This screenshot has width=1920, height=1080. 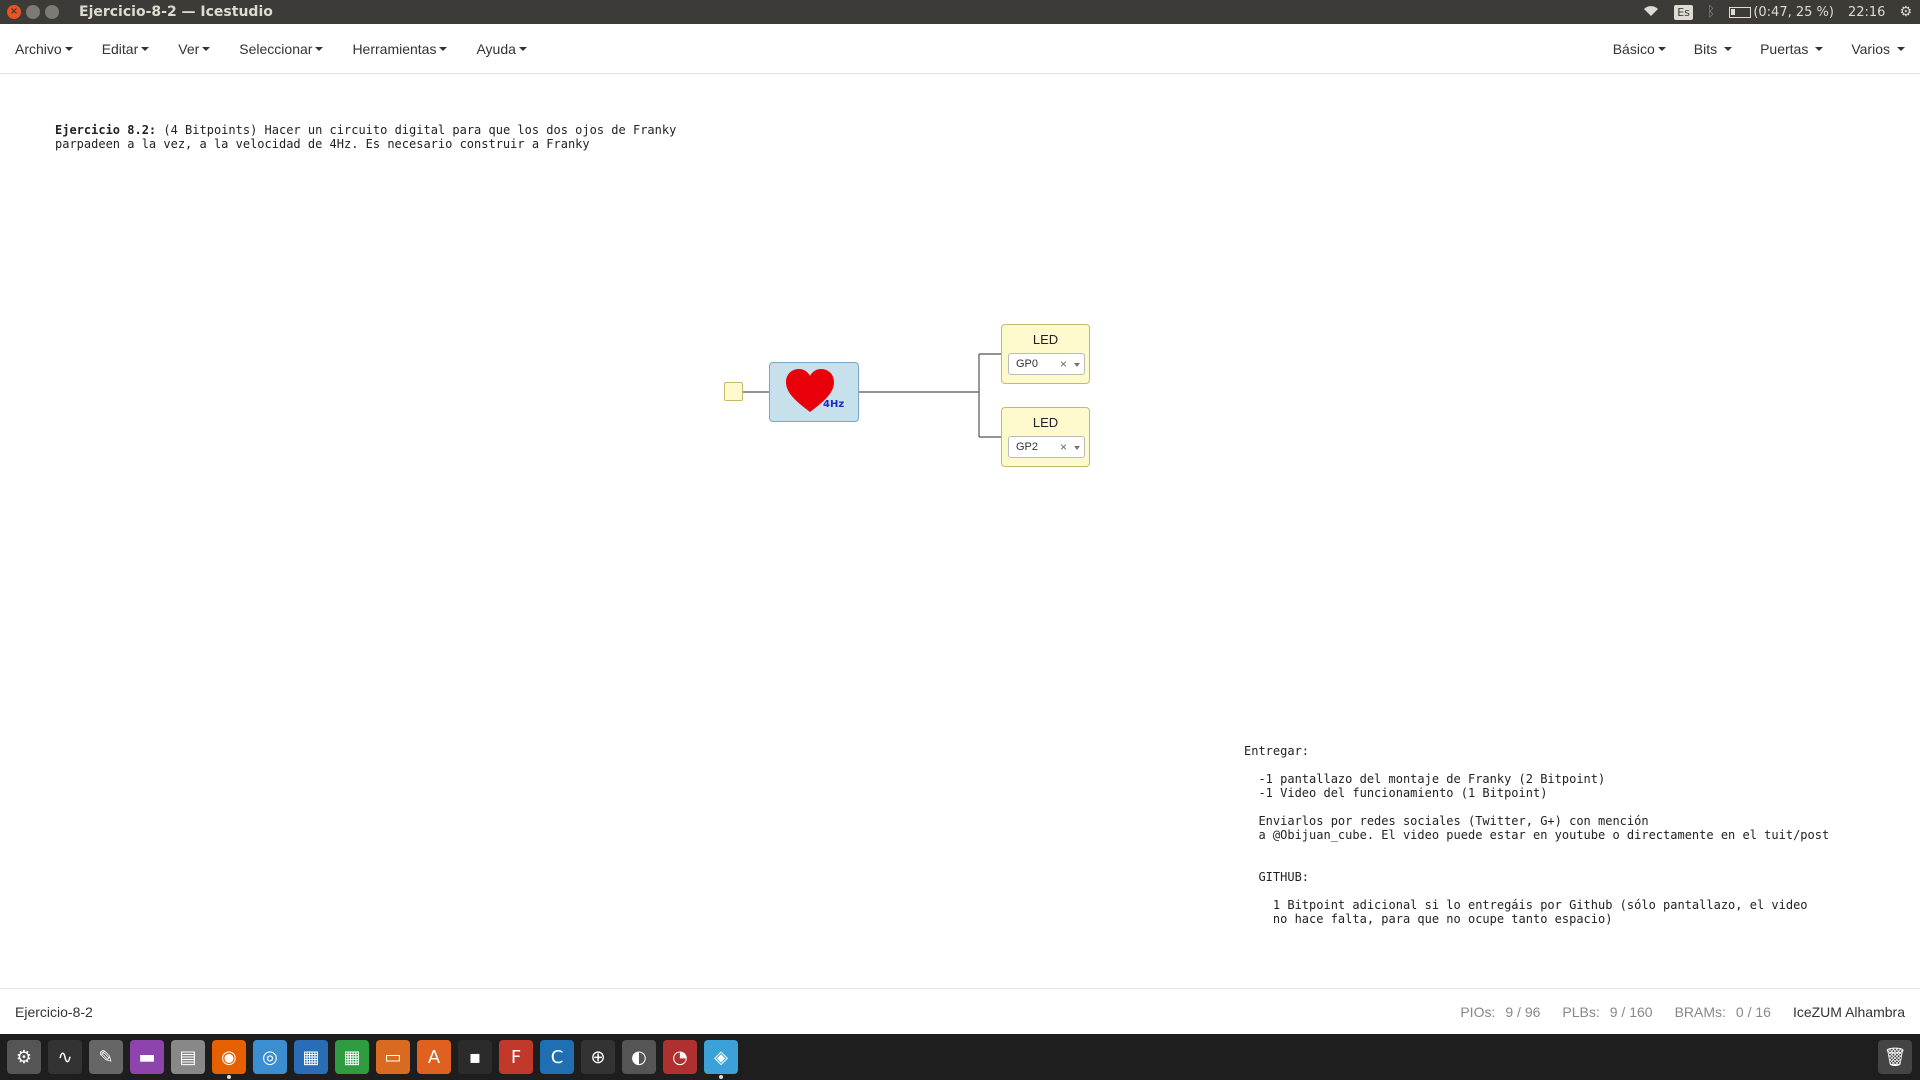 What do you see at coordinates (1753, 1011) in the screenshot?
I see `brams-value: 0 / 16` at bounding box center [1753, 1011].